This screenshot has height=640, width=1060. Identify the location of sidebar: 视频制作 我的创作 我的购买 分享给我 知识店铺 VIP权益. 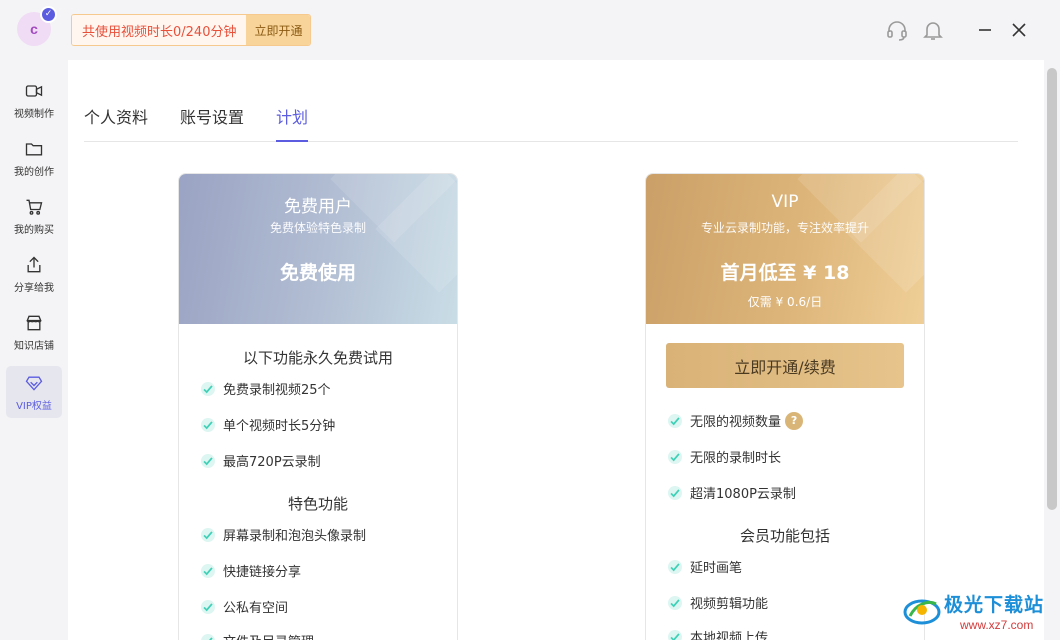
(34, 350).